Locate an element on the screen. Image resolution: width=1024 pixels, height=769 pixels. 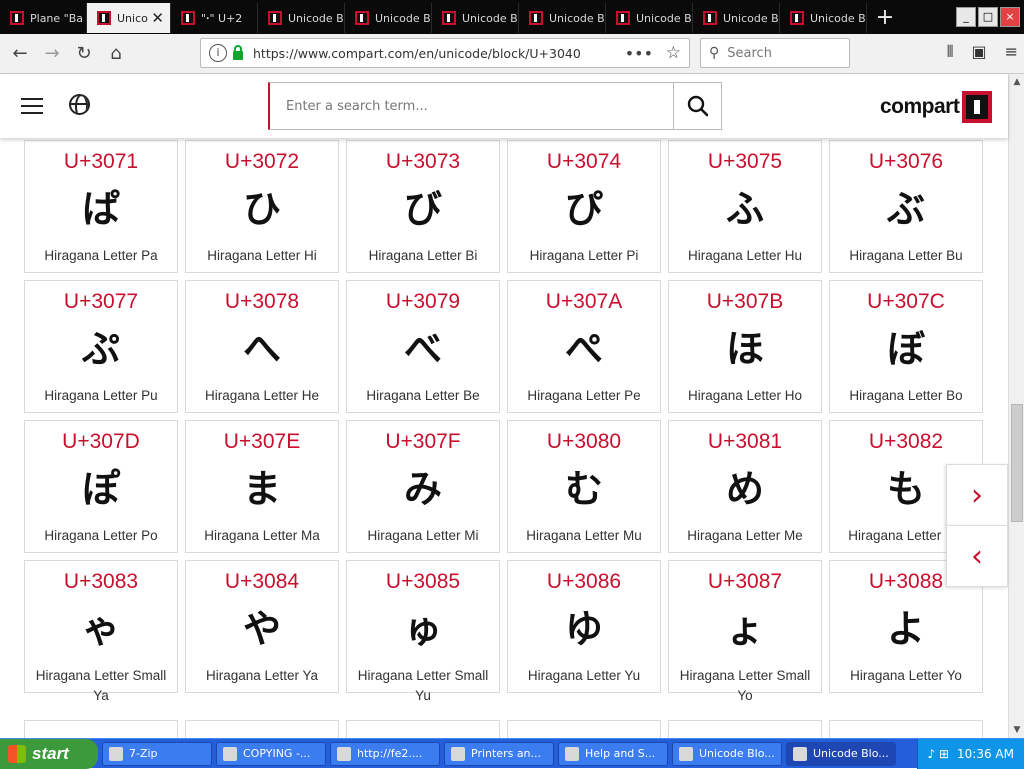
character-card: U+3083ゃHiragana Letter Small Ya is located at coordinates (101, 626).